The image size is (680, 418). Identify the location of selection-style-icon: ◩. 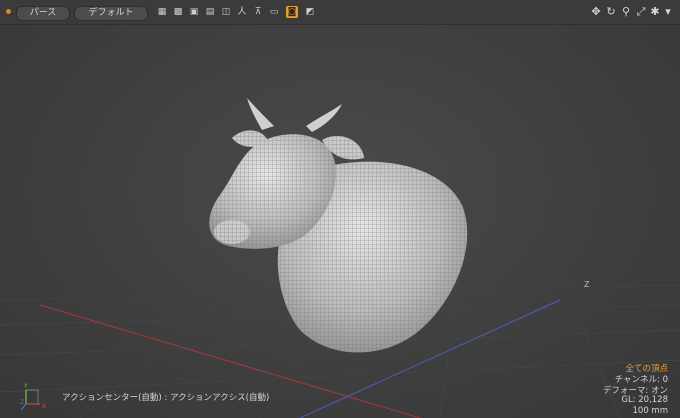
(310, 12).